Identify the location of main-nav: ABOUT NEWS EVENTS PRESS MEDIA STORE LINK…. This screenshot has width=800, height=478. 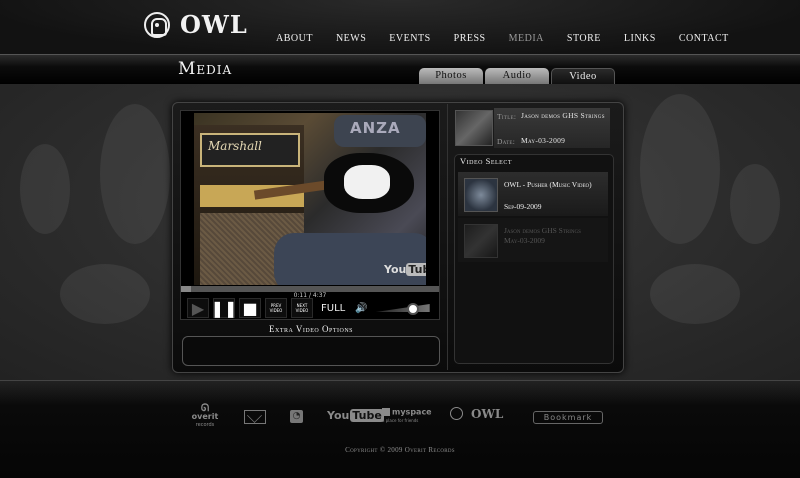
(514, 38).